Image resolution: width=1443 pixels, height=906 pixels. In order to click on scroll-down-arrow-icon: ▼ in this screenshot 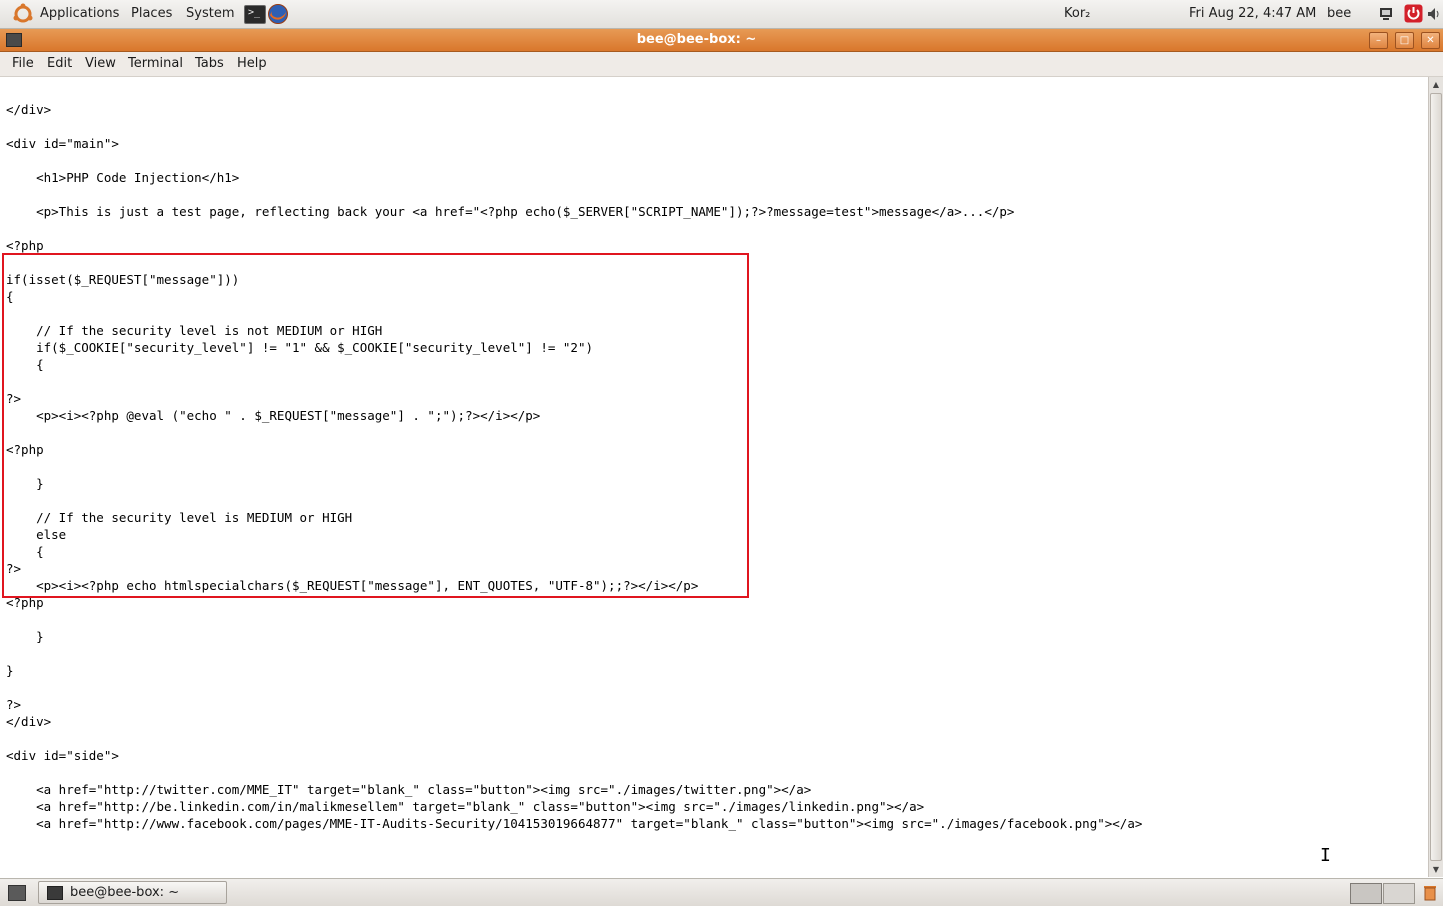, I will do `click(1436, 869)`.